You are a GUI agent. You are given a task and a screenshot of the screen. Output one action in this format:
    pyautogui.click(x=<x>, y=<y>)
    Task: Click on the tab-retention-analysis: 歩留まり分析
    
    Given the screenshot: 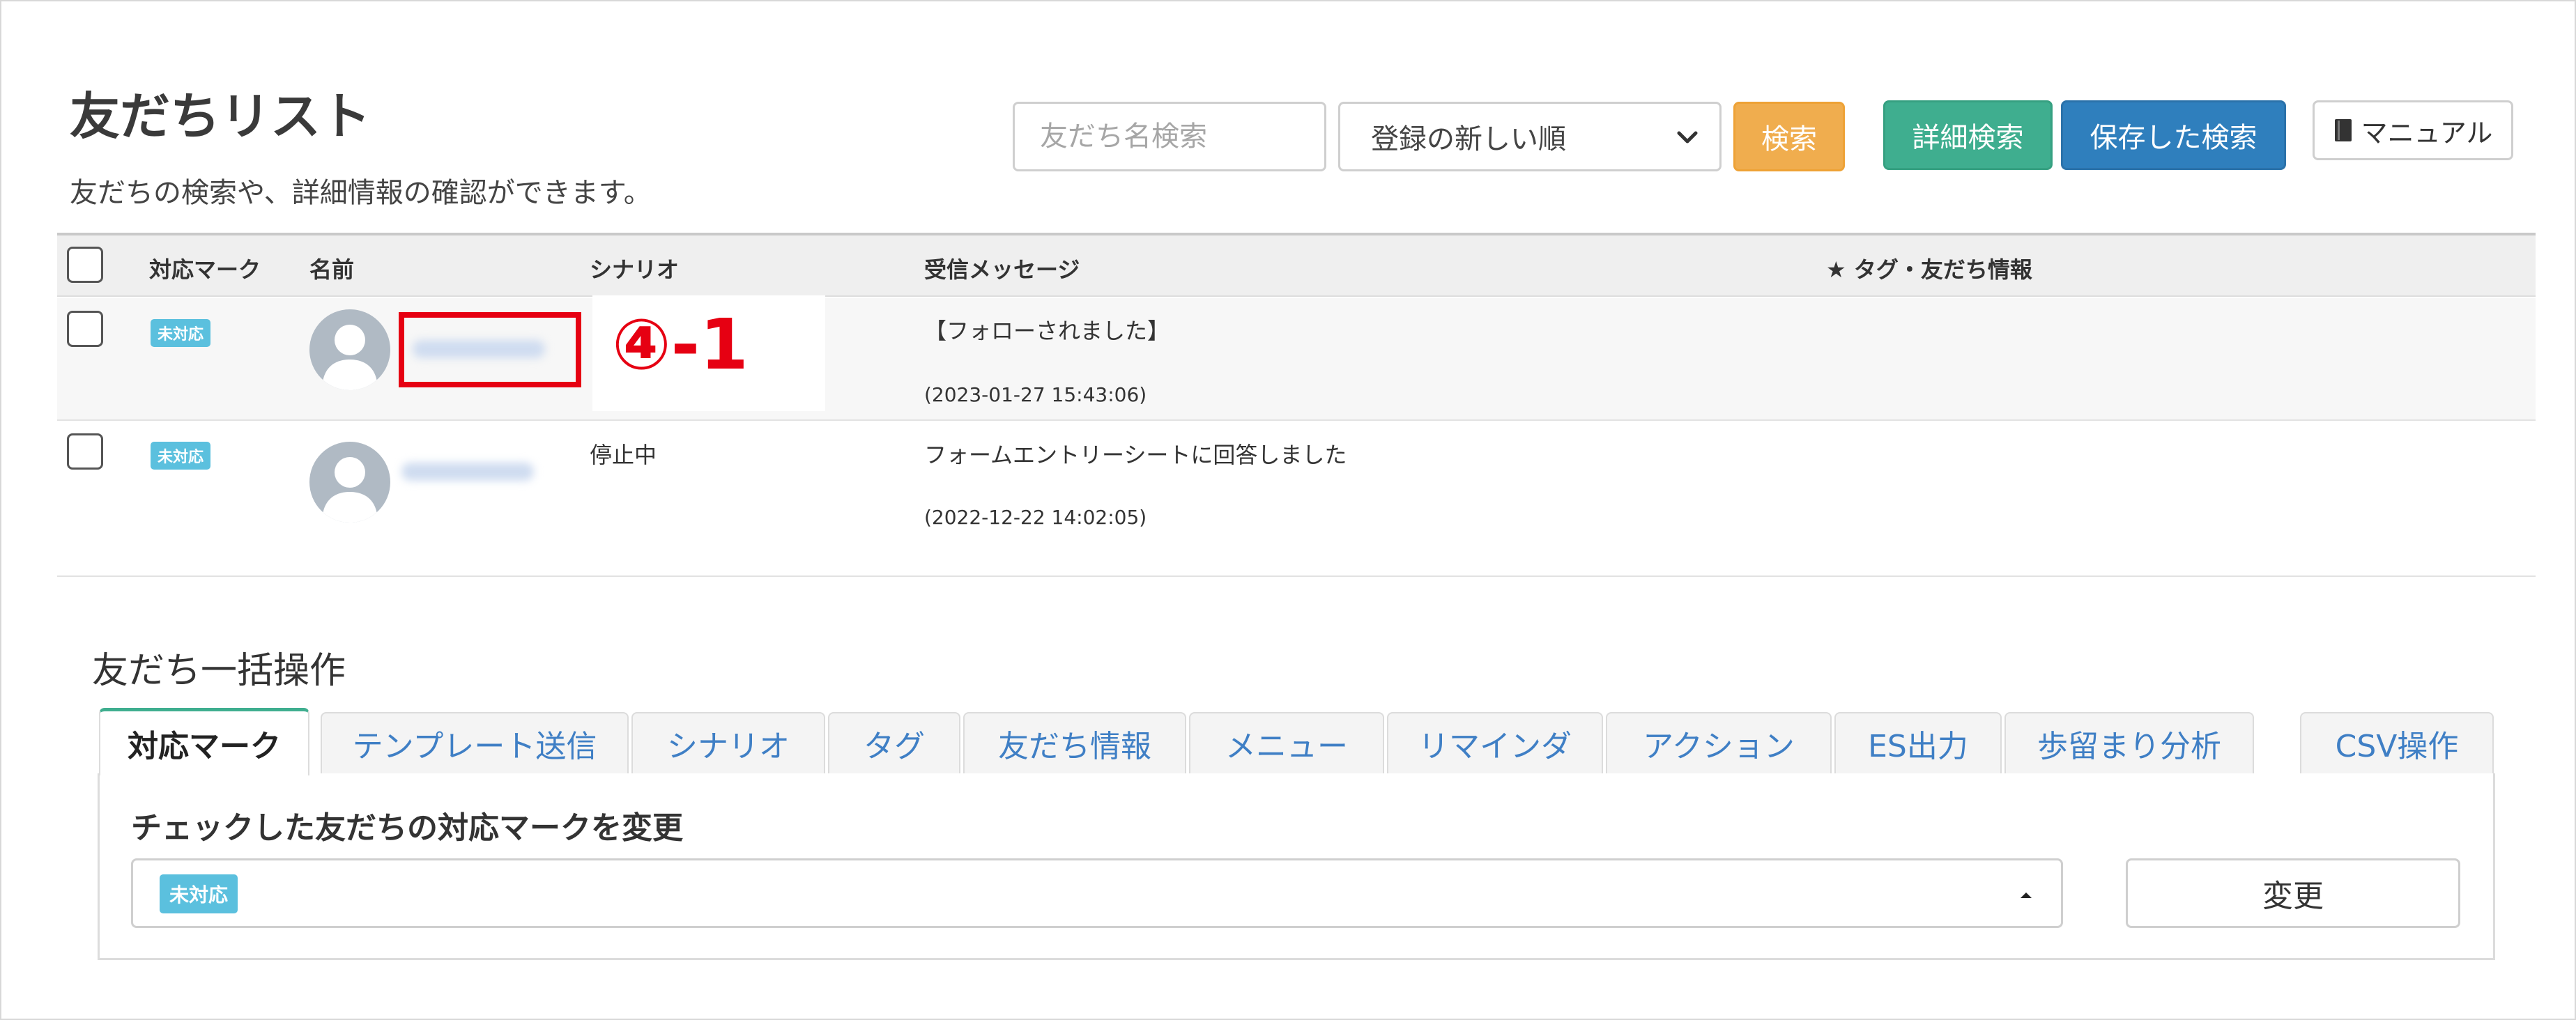 What is the action you would take?
    pyautogui.click(x=2129, y=742)
    